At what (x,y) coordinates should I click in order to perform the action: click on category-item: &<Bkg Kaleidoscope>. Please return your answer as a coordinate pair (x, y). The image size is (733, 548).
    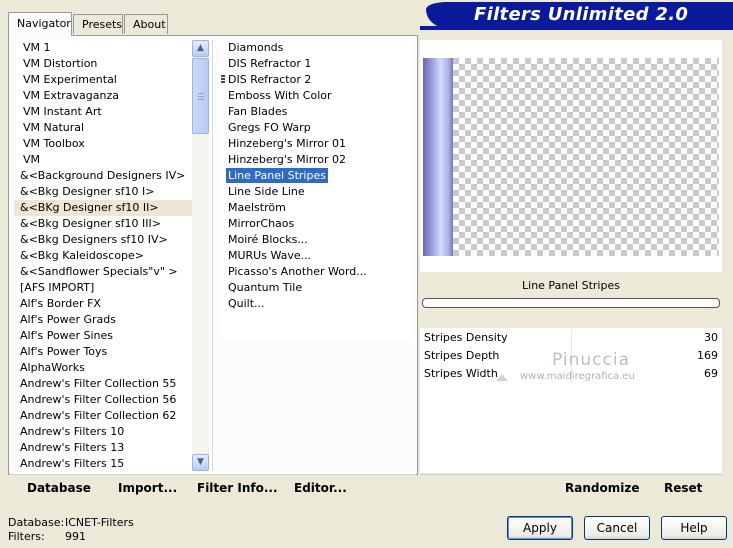
    Looking at the image, I should click on (103, 256).